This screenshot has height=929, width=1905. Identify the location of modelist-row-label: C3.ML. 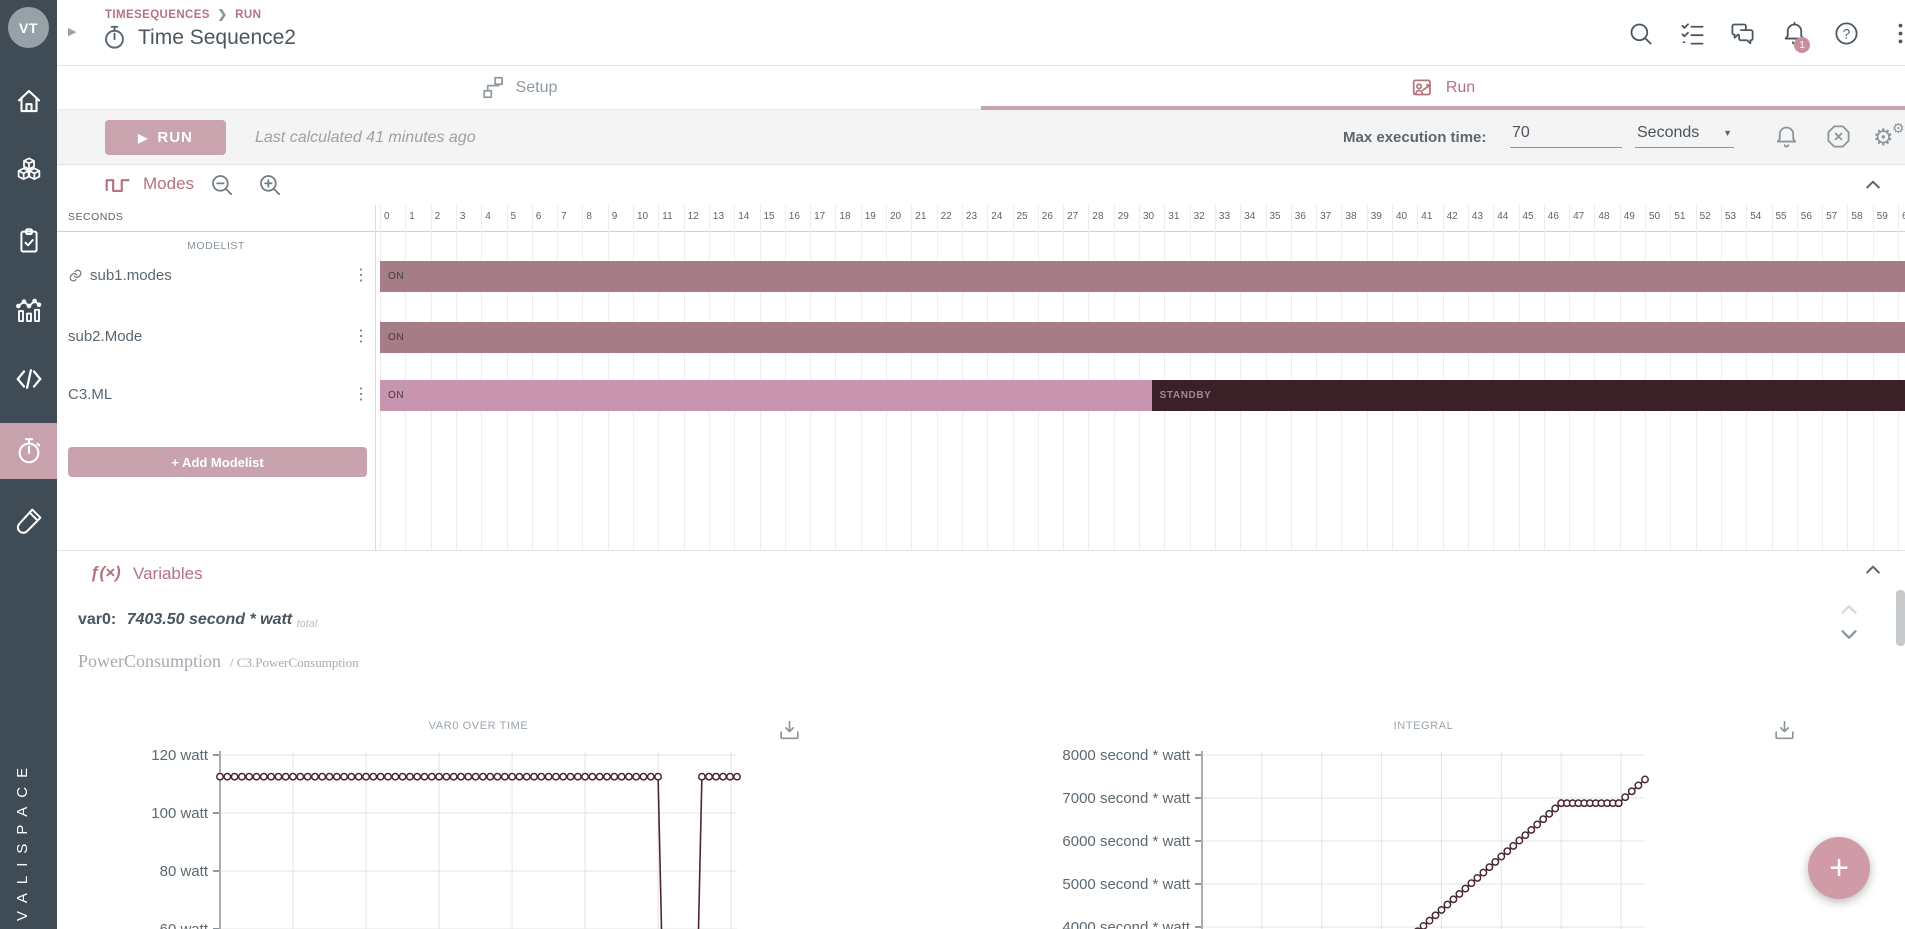
(90, 394).